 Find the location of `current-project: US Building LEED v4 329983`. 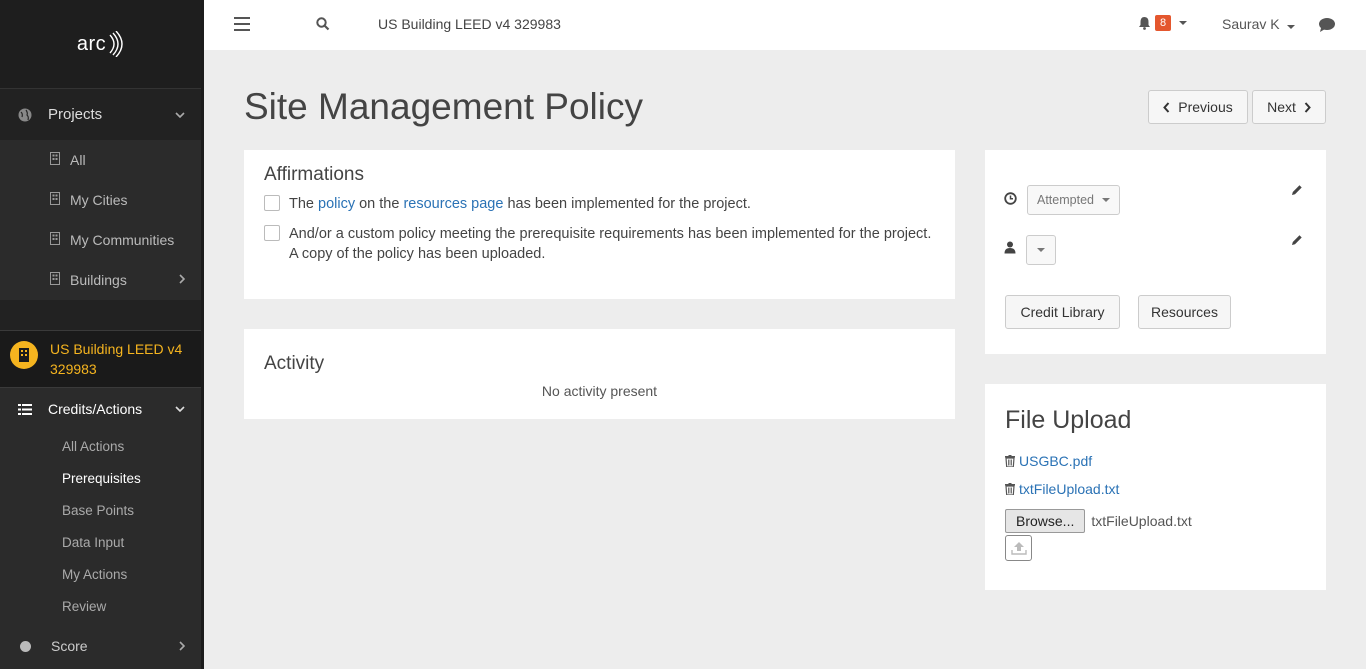

current-project: US Building LEED v4 329983 is located at coordinates (100, 359).